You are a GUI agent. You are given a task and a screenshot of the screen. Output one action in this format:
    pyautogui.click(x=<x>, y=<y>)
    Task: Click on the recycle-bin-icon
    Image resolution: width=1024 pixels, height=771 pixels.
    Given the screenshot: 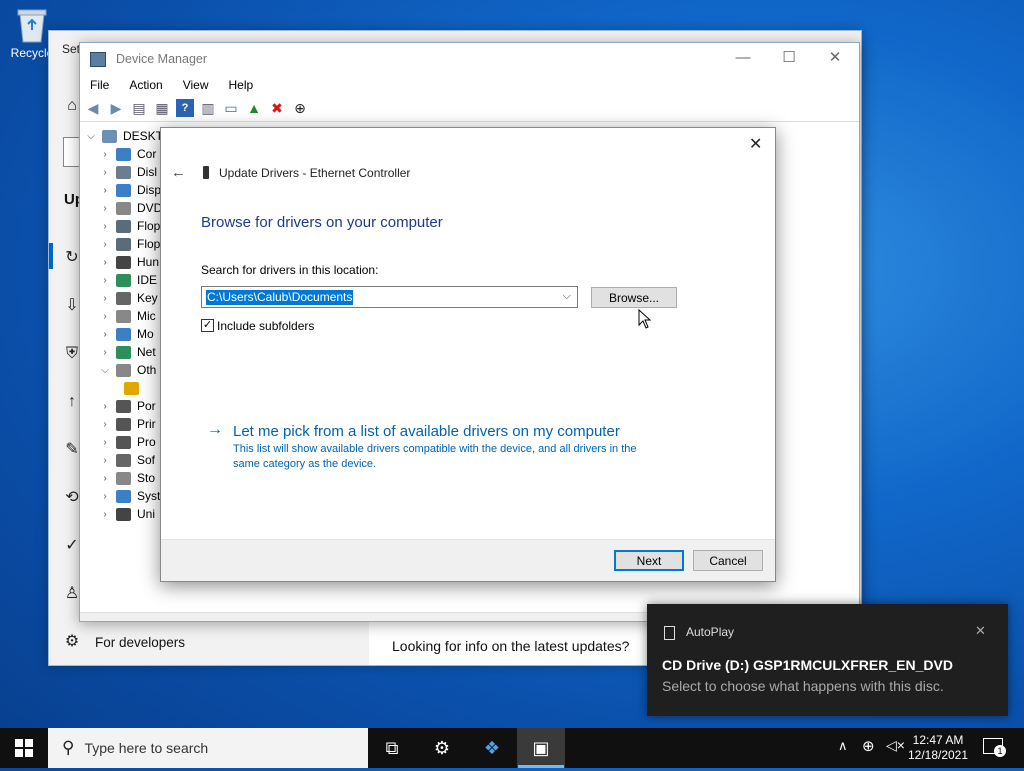 What is the action you would take?
    pyautogui.click(x=32, y=25)
    